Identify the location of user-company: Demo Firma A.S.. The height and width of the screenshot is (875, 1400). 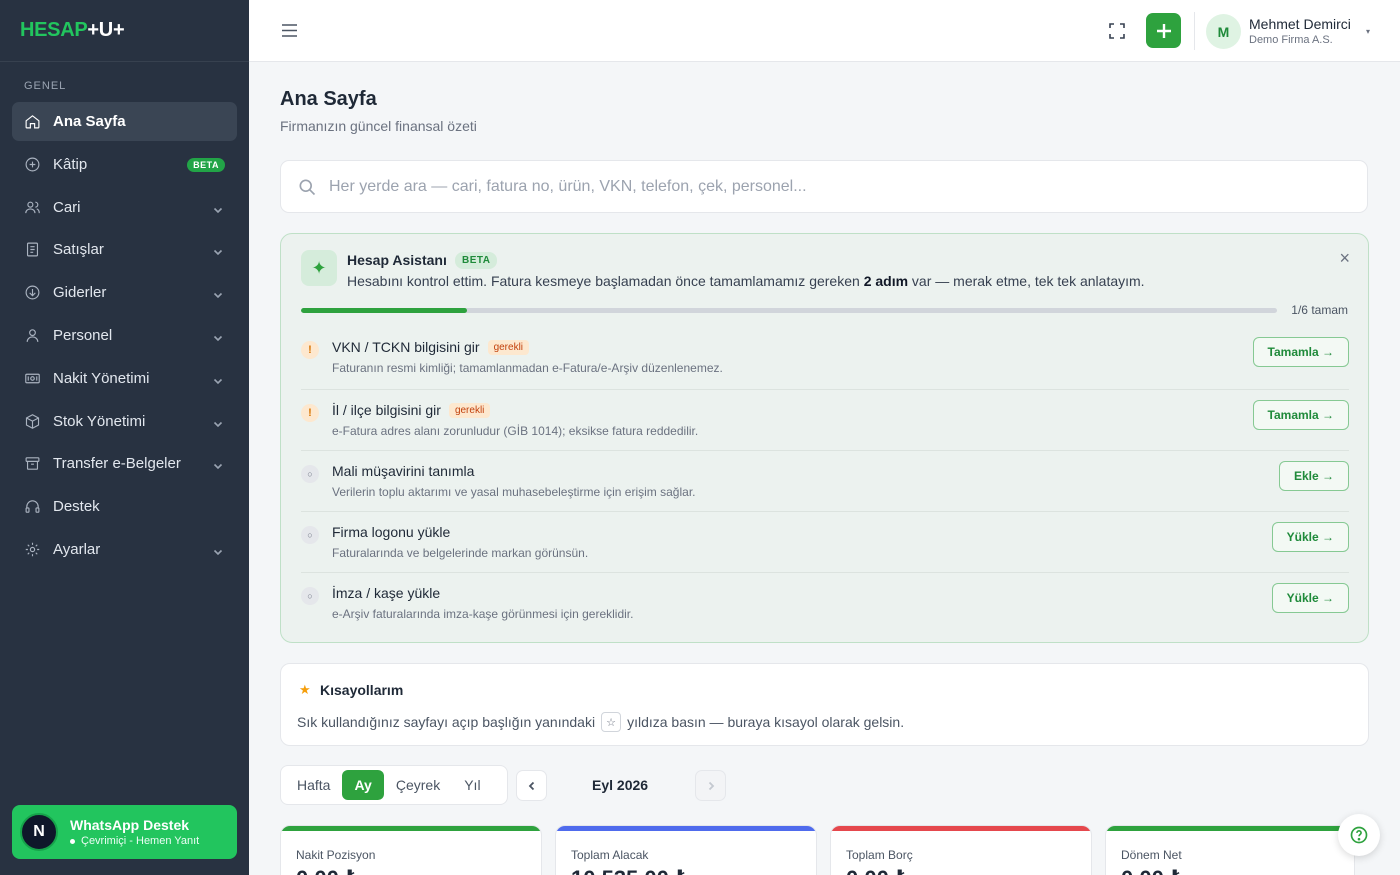
(1291, 40).